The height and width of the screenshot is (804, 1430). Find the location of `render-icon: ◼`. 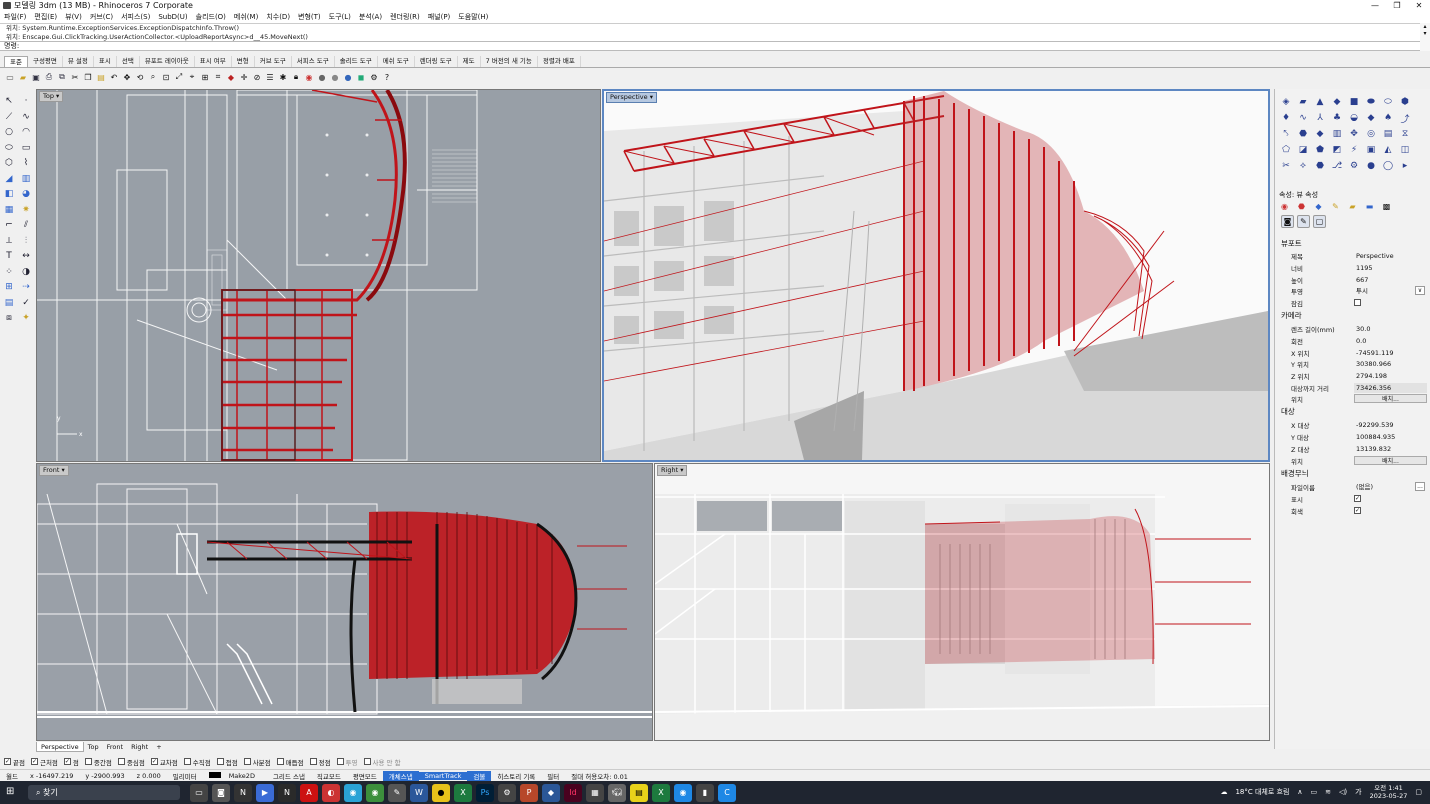

render-icon: ◼ is located at coordinates (361, 77).